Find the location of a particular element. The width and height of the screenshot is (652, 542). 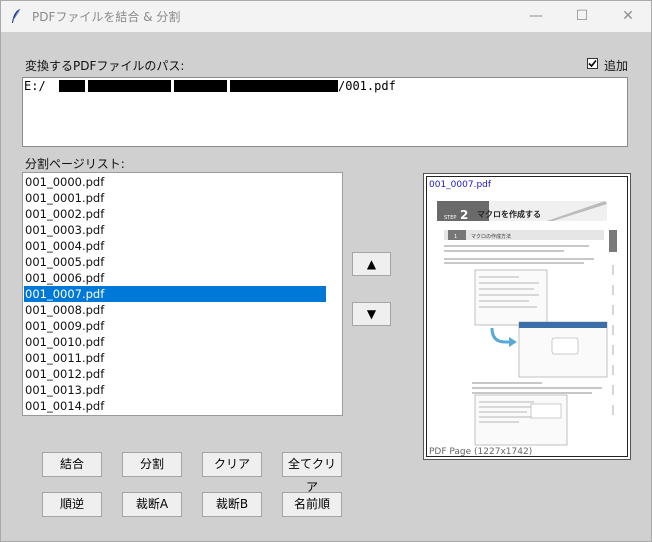

clear-all-button: 全てクリア is located at coordinates (312, 473).